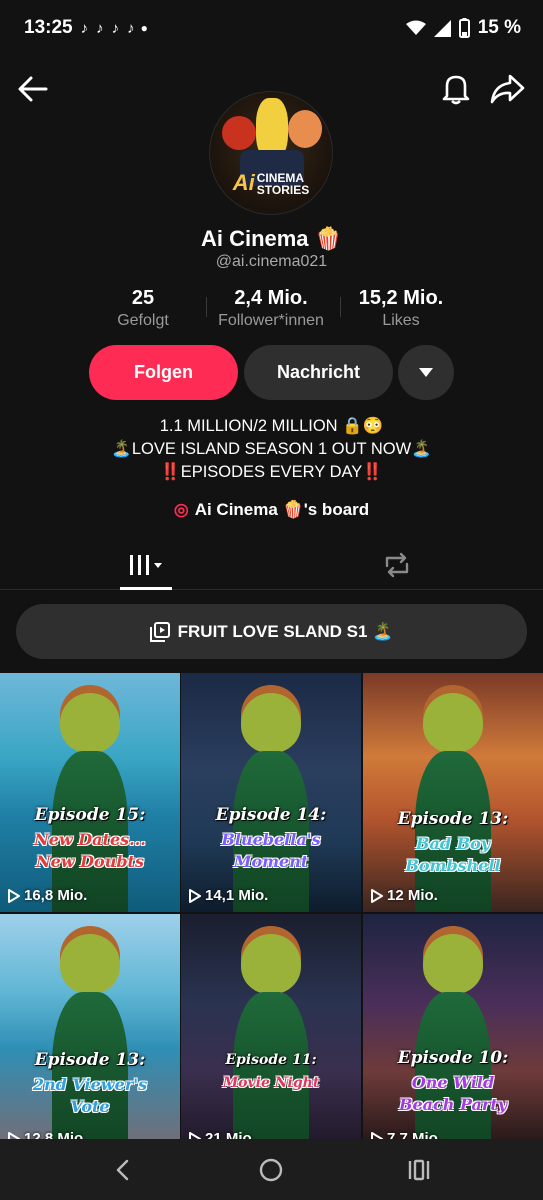 The image size is (543, 1200). Describe the element at coordinates (163, 372) in the screenshot. I see `follow-button: Folgen` at that location.